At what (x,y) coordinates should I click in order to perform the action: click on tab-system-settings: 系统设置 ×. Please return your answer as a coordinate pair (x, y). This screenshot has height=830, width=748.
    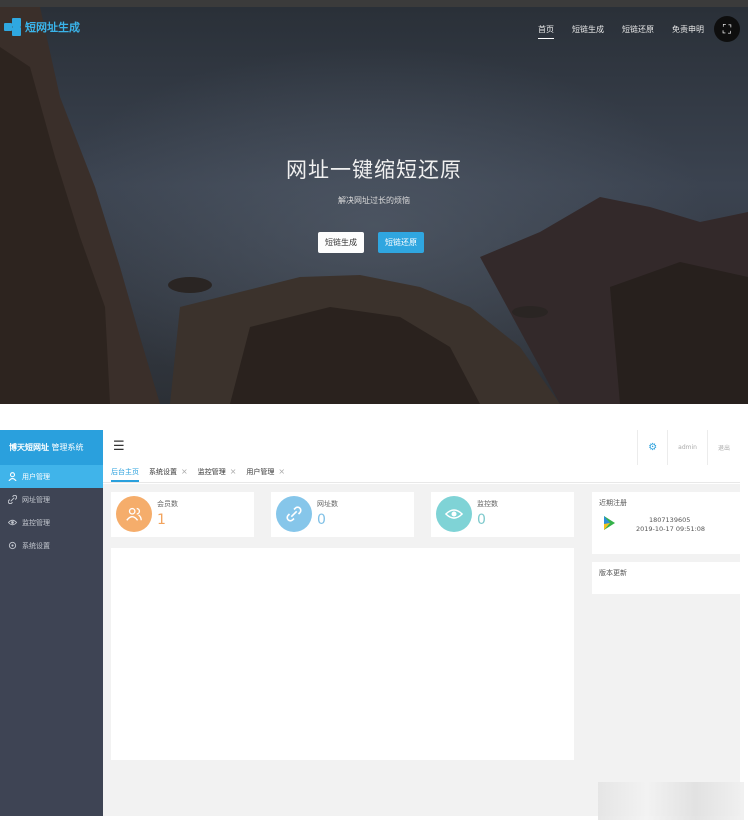
    Looking at the image, I should click on (168, 473).